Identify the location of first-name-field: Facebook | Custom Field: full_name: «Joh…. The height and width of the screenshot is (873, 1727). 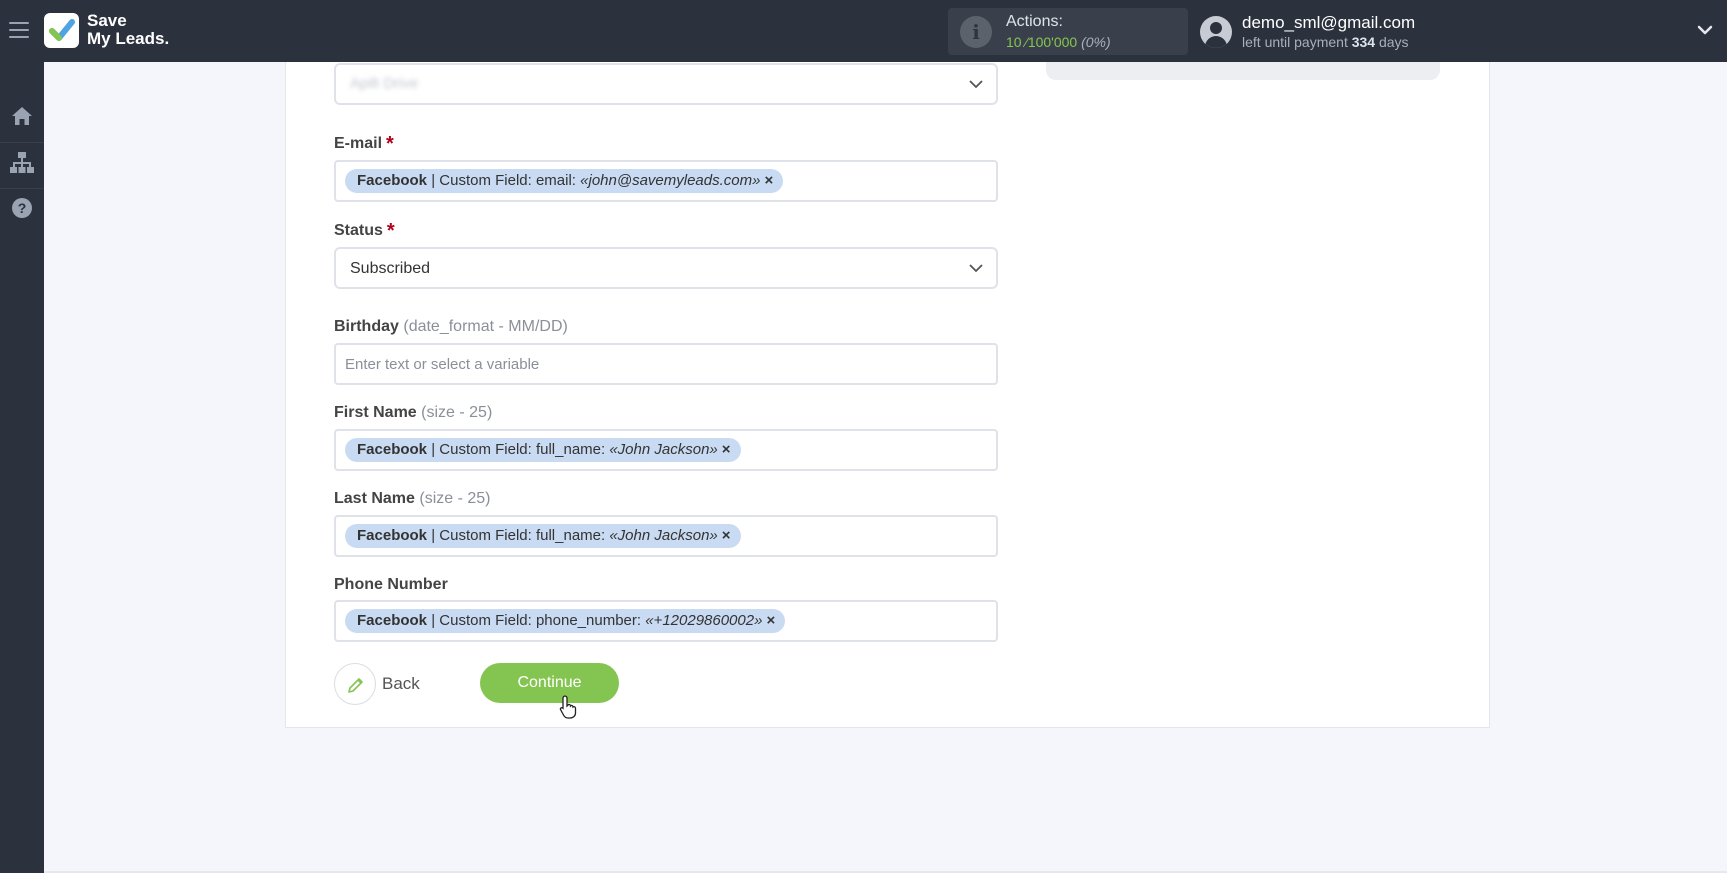
(666, 450).